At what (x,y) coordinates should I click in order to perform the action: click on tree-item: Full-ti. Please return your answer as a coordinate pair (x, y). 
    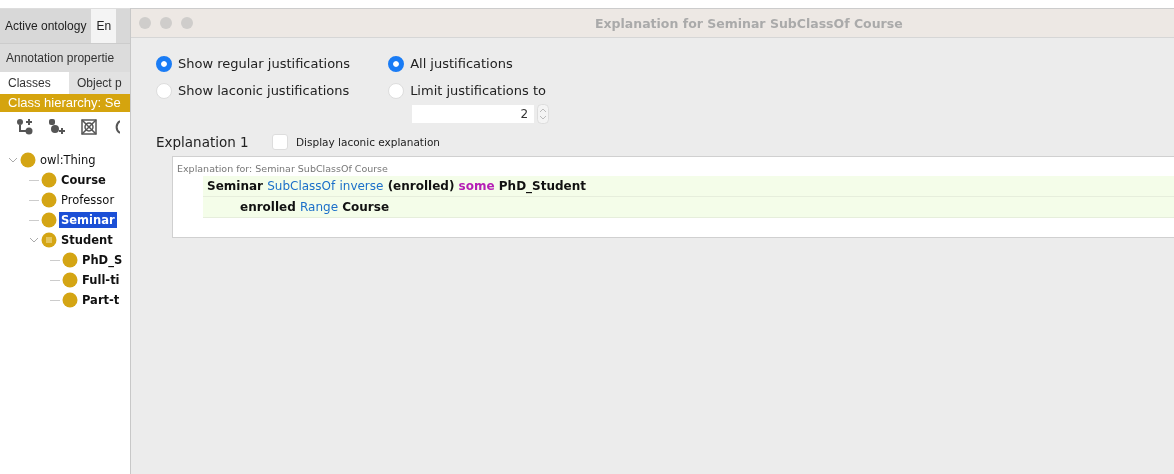
    Looking at the image, I should click on (101, 280).